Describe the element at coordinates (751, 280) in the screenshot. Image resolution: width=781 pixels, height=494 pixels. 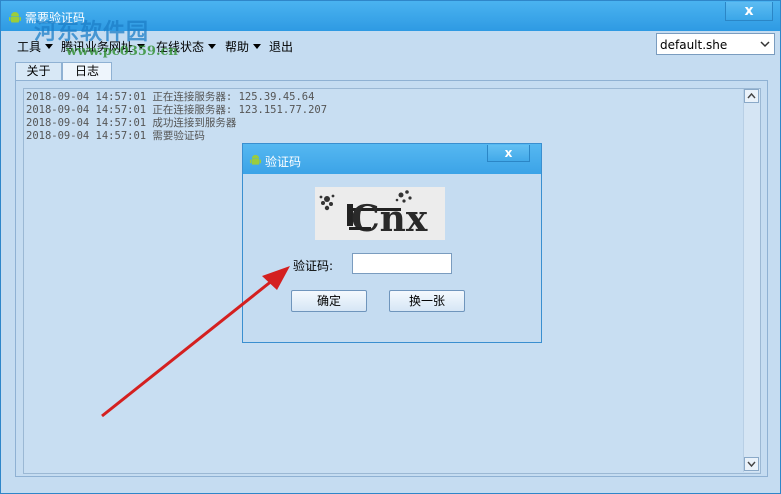
I see `log-scrollbar` at that location.